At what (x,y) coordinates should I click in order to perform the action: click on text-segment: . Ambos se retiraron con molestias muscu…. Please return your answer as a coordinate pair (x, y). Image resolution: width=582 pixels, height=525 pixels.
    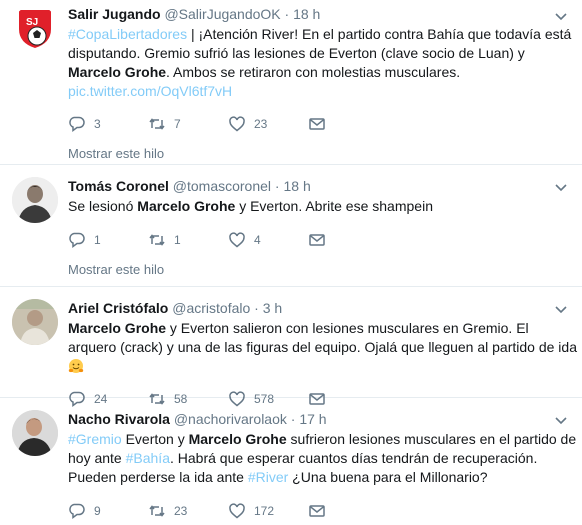
    Looking at the image, I should click on (313, 72).